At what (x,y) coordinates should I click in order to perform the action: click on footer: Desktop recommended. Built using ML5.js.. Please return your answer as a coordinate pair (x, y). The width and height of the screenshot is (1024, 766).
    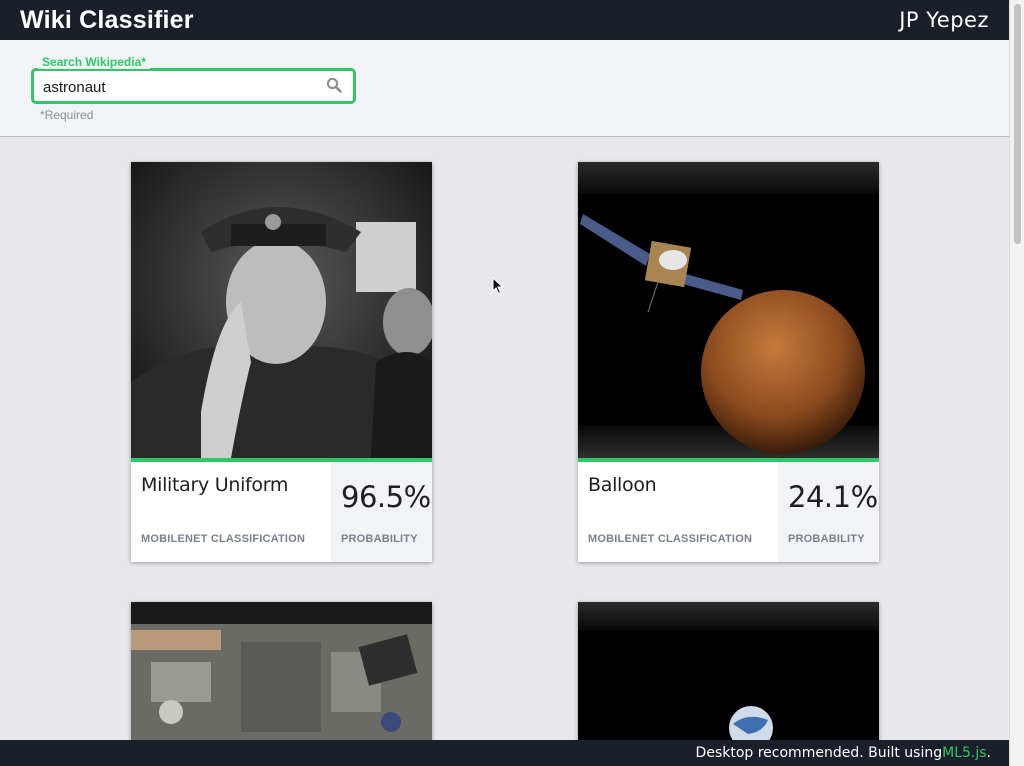
    Looking at the image, I should click on (504, 753).